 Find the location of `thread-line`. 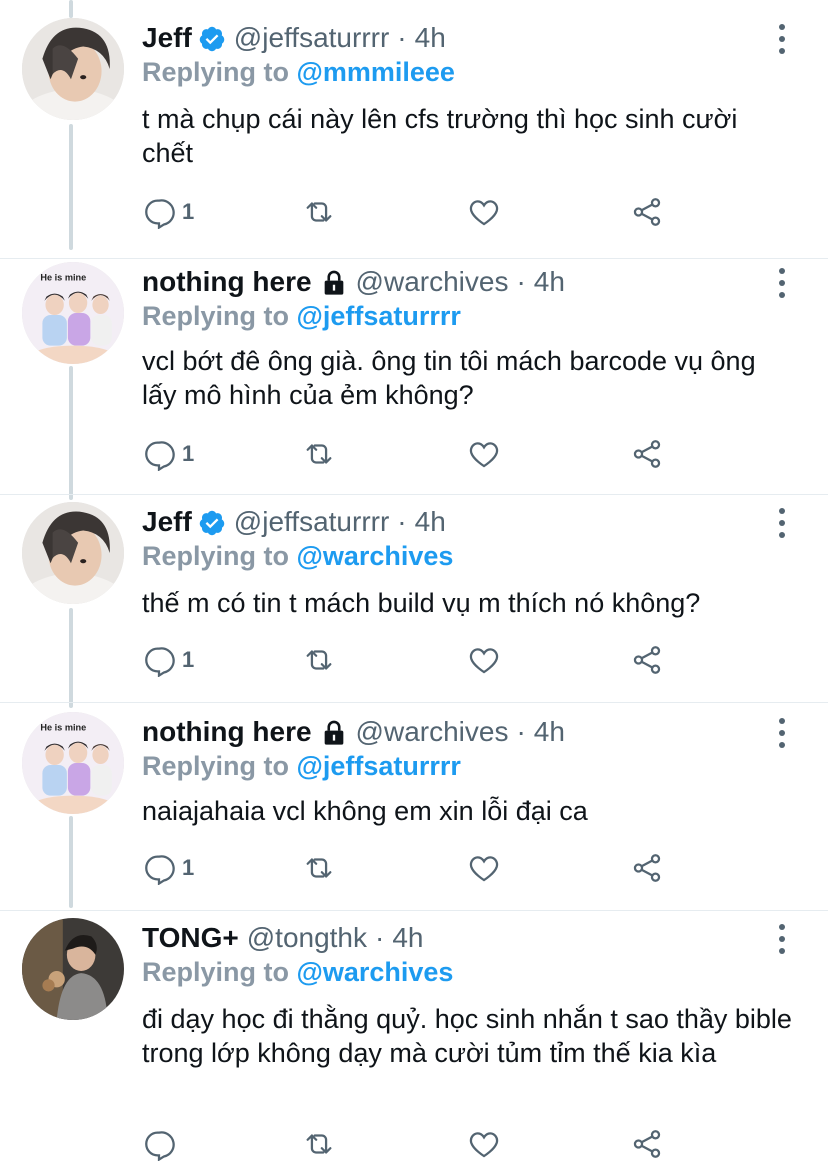

thread-line is located at coordinates (71, 9).